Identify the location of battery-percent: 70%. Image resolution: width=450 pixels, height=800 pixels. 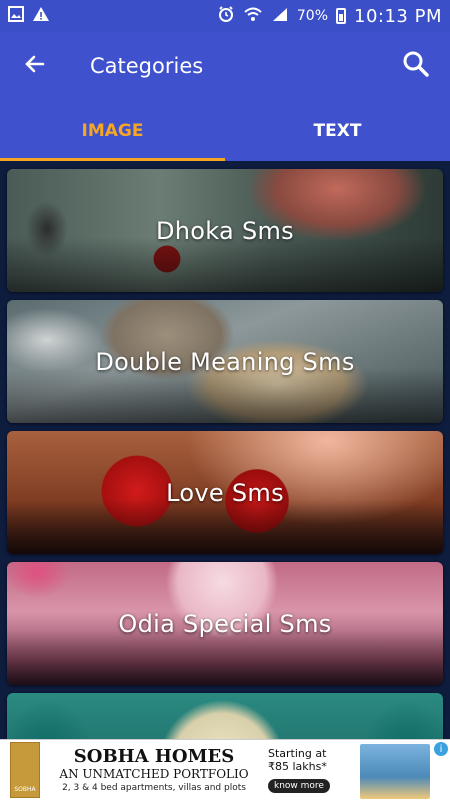
(312, 16).